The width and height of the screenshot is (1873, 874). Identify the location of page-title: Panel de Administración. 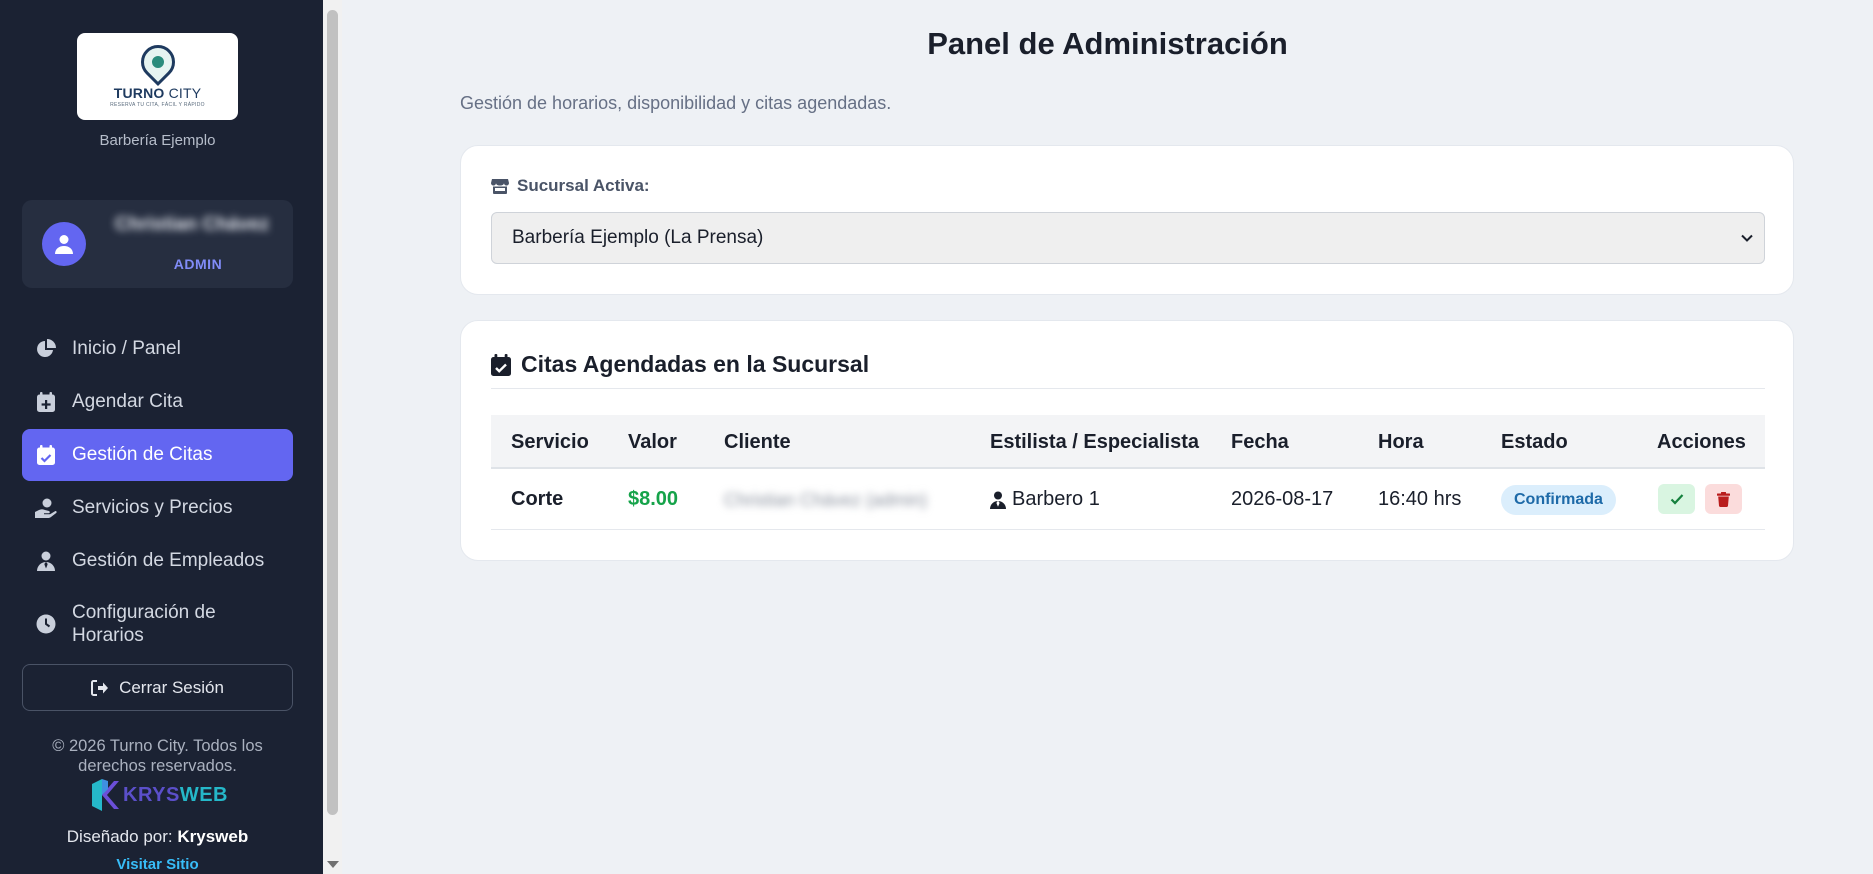
(1107, 43).